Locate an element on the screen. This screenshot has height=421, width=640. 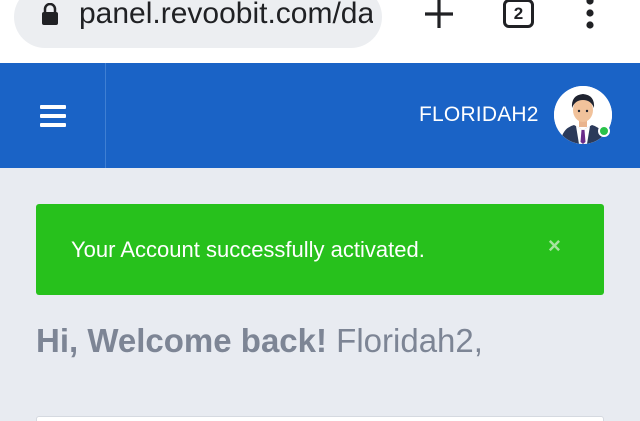
lock-icon is located at coordinates (50, 14).